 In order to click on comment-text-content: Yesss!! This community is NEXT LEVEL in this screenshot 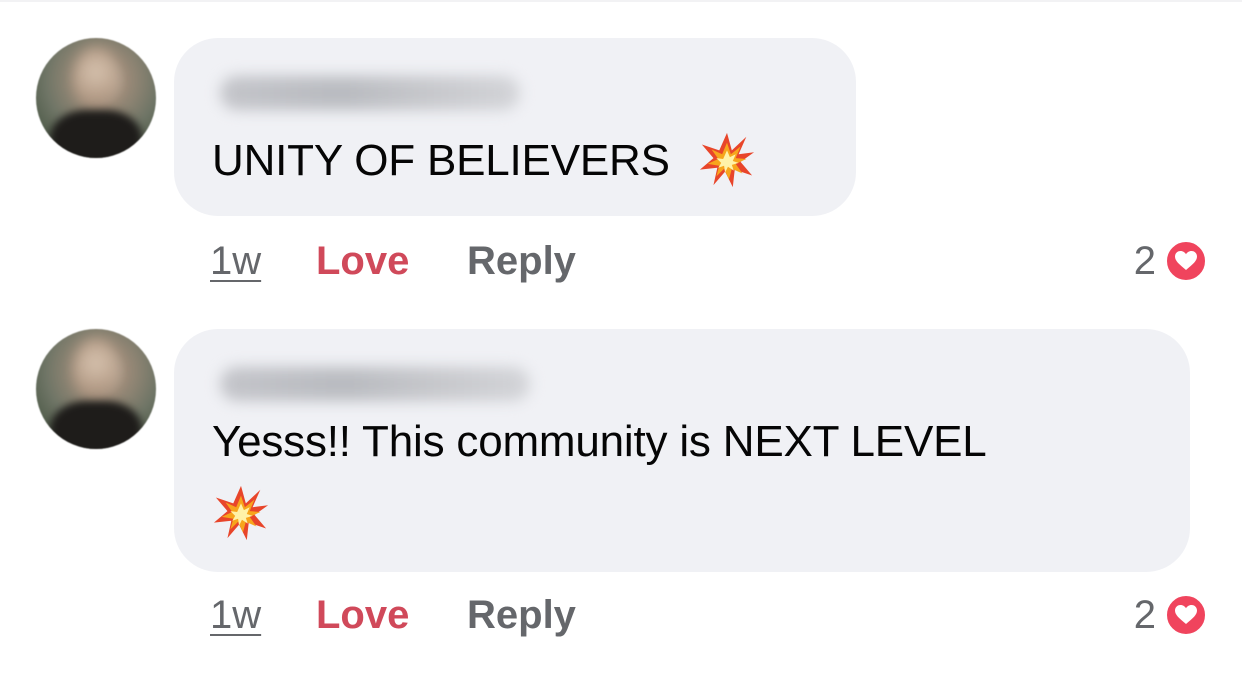, I will do `click(599, 441)`.